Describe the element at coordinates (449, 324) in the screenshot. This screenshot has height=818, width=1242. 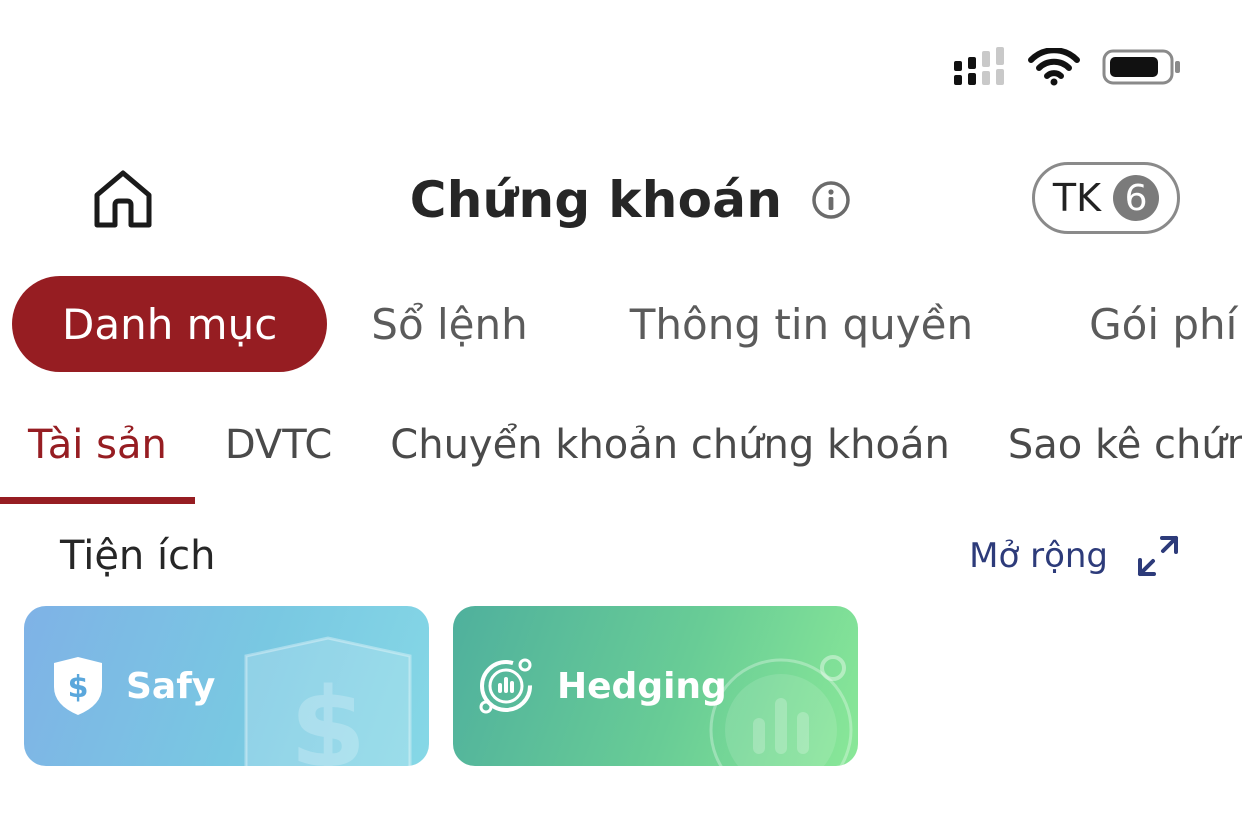
I see `tab-so-lenh: Sổ lệnh` at that location.